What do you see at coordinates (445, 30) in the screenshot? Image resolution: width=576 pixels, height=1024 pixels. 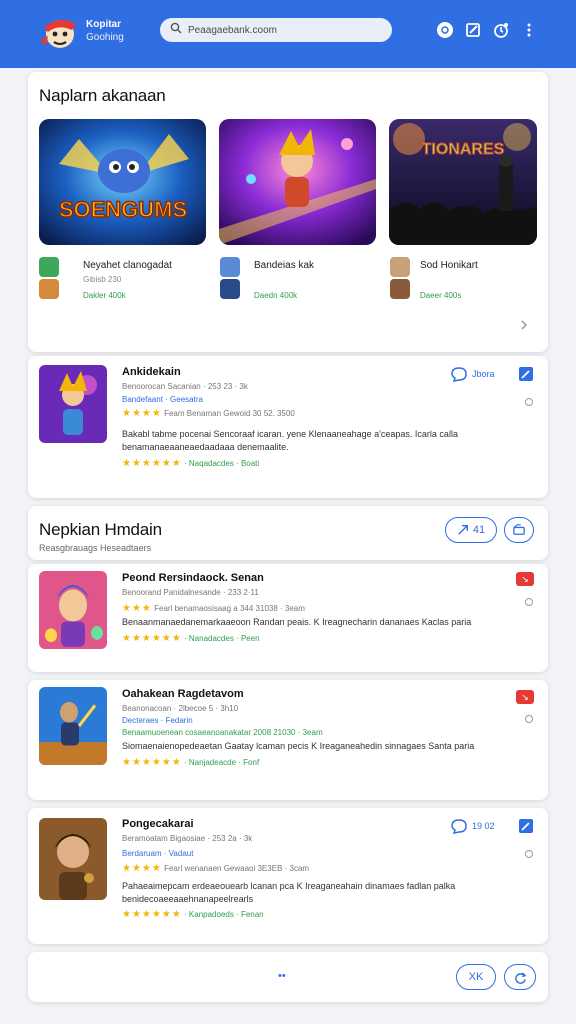 I see `chat-icon` at bounding box center [445, 30].